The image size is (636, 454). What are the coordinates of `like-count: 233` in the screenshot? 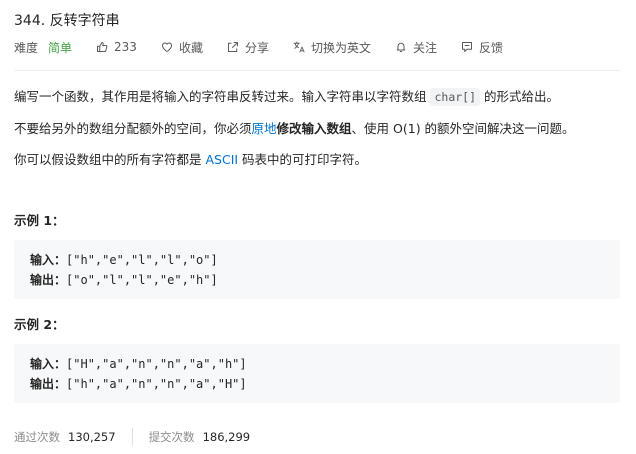 It's located at (125, 47).